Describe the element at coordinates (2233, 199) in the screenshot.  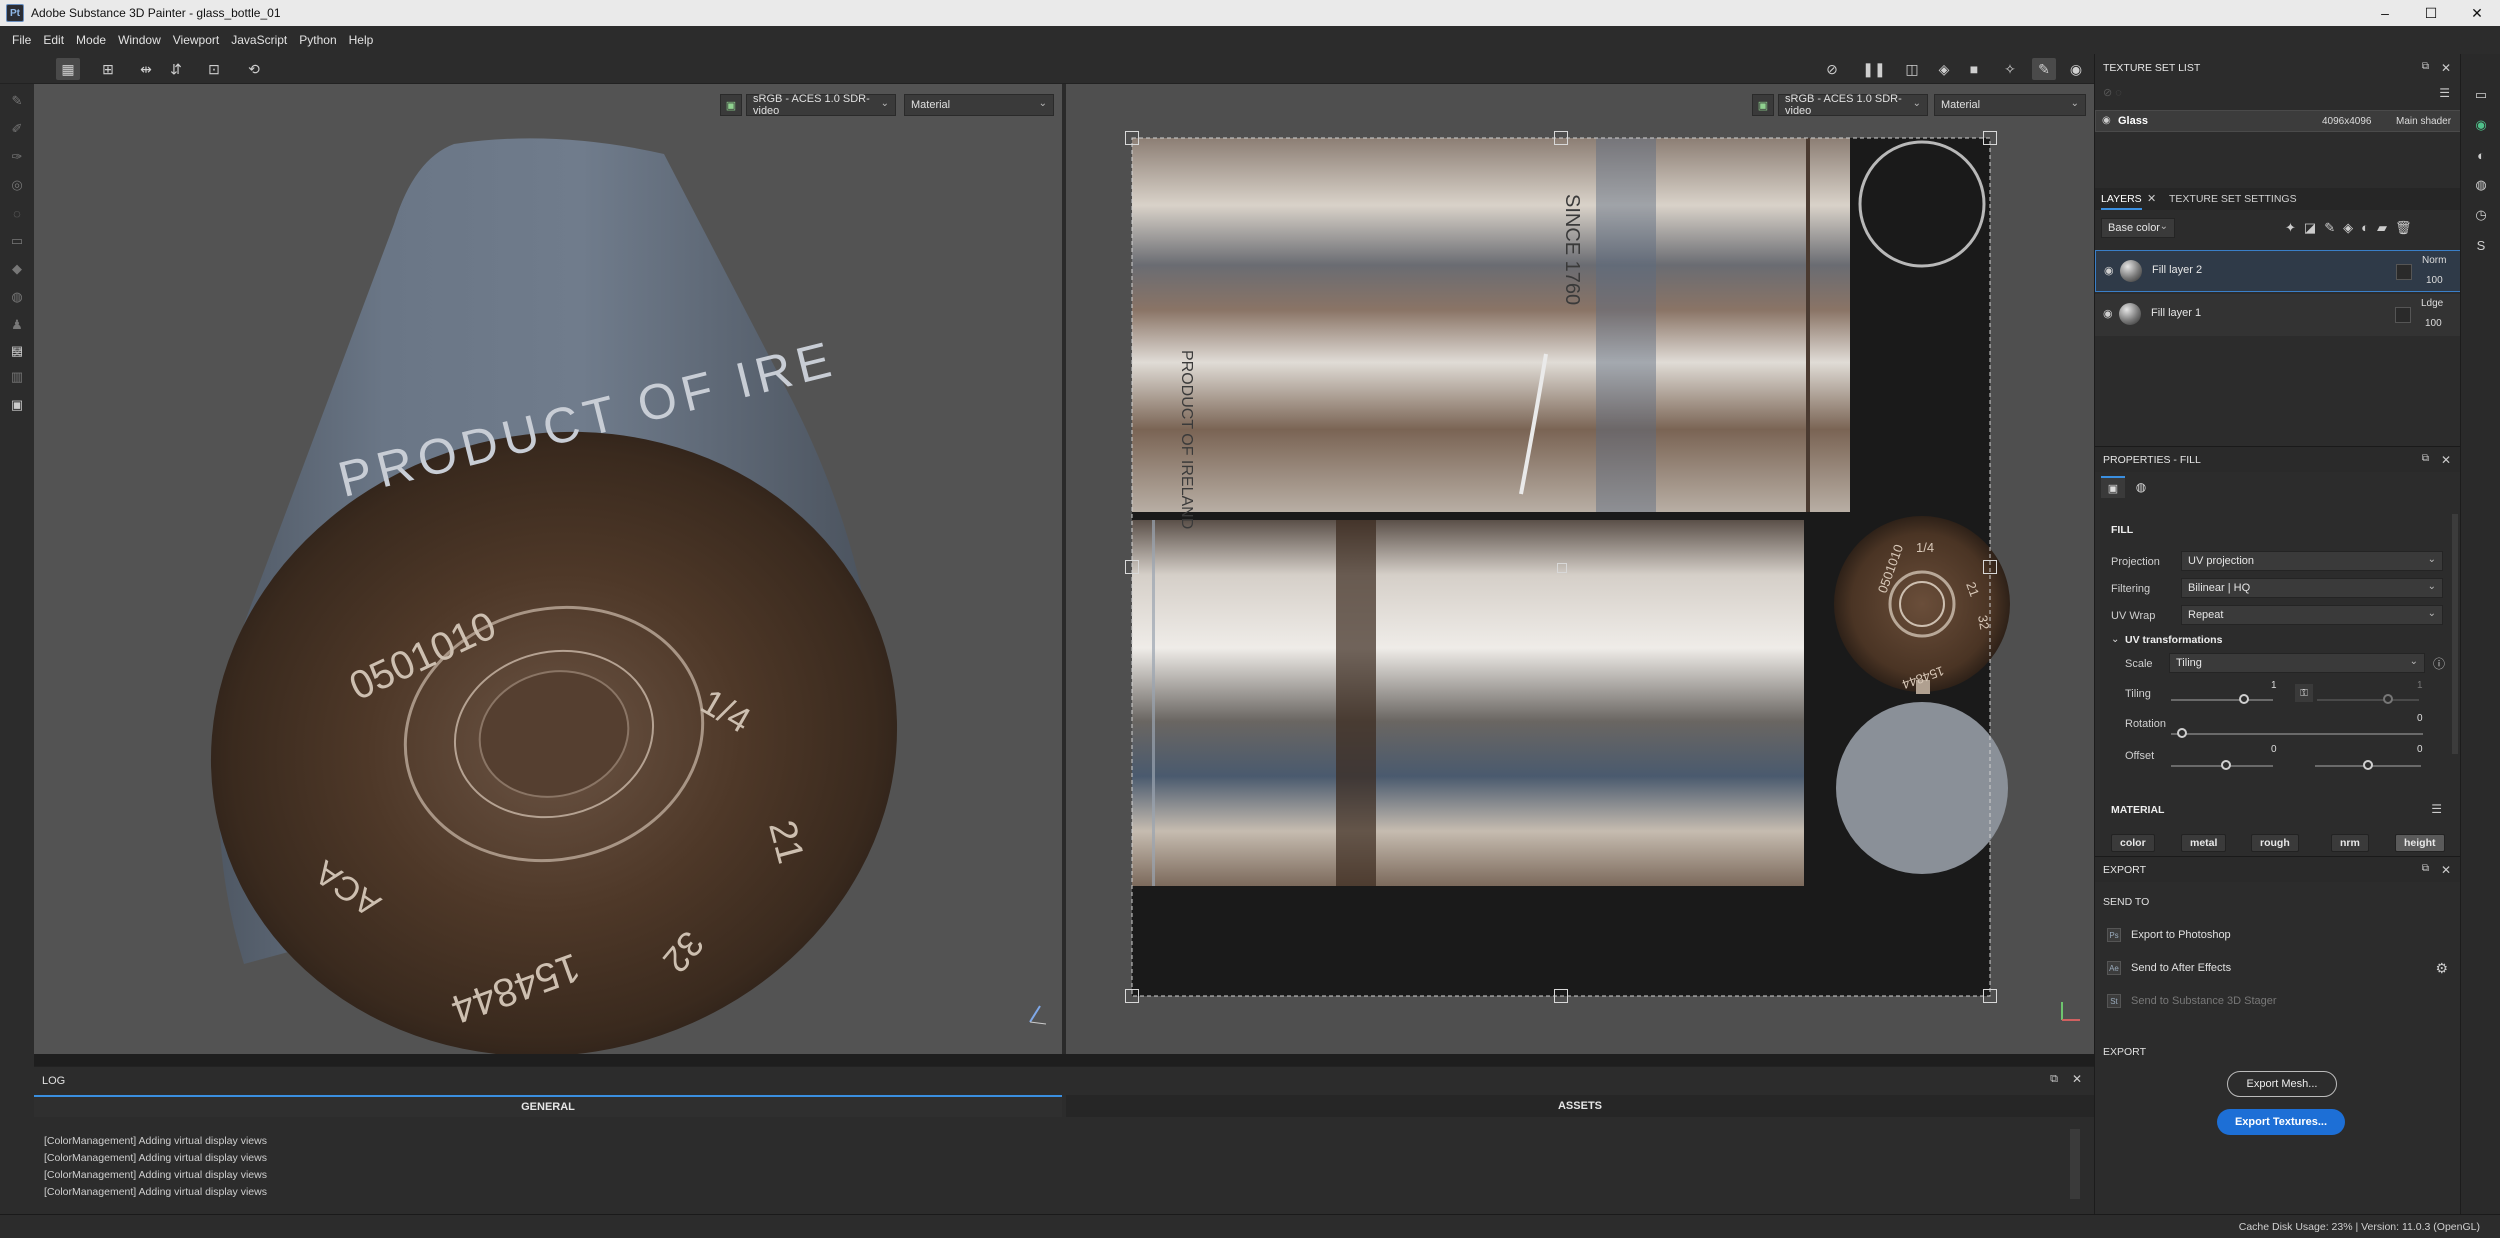
I see `tab-texture-set-settings: TEXTURE SET SETTINGS` at that location.